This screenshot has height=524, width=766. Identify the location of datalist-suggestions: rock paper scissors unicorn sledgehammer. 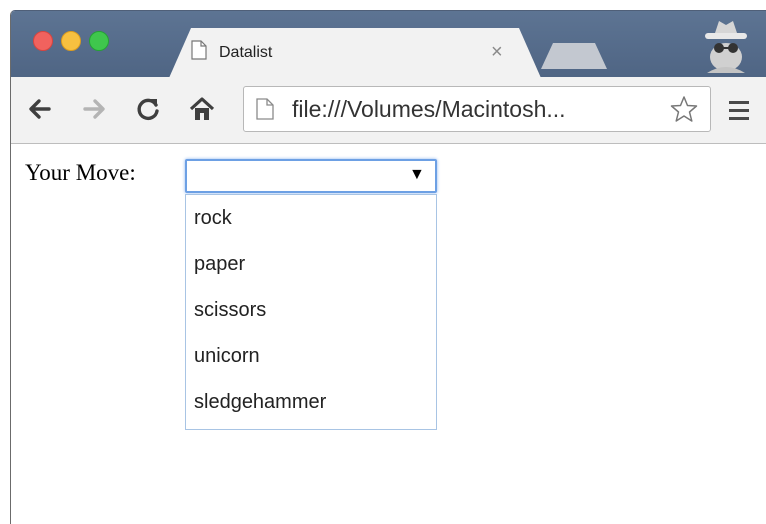
(311, 312).